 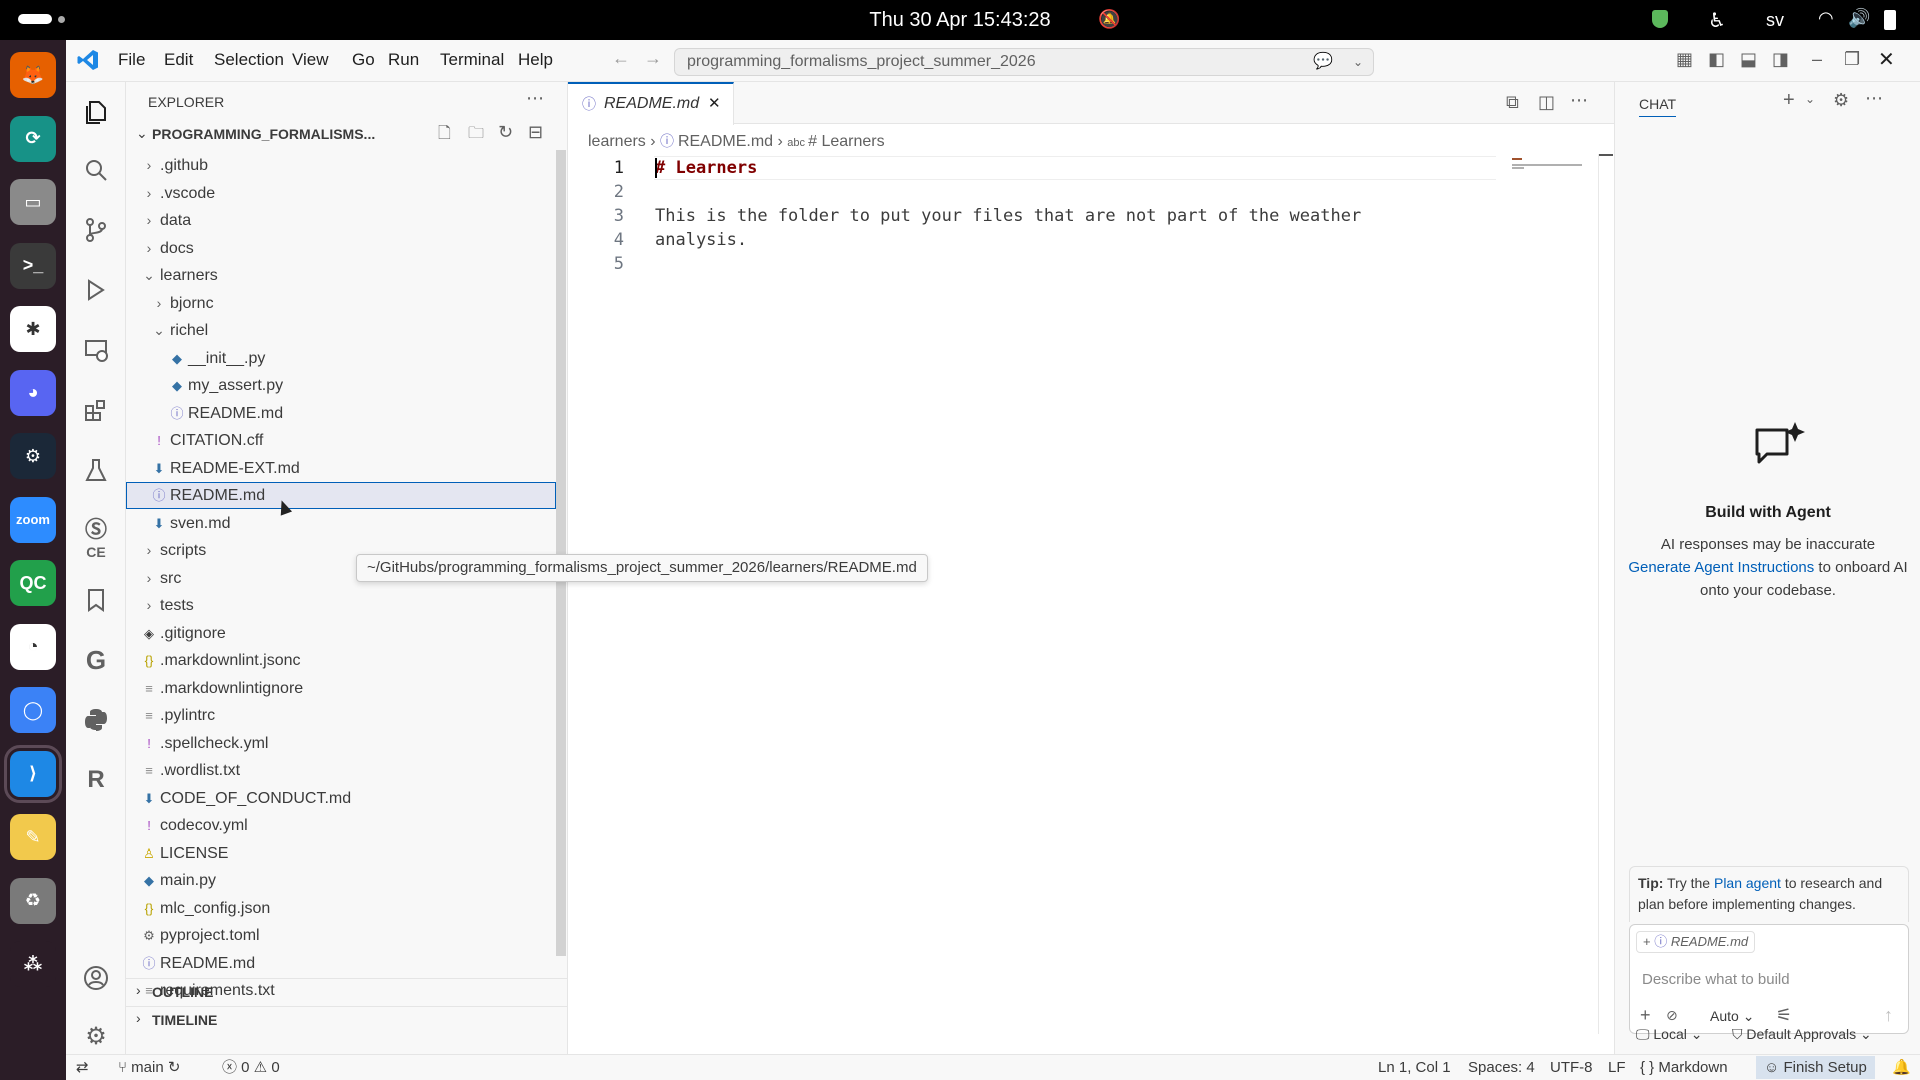 What do you see at coordinates (33, 964) in the screenshot?
I see `ubuntu-icon: ⁂` at bounding box center [33, 964].